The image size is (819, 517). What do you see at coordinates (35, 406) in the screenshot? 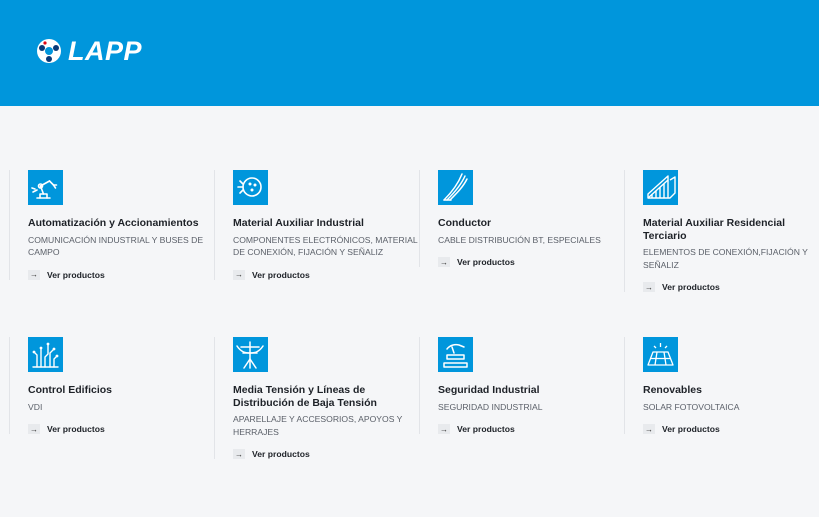
I see `category-description: VDI` at bounding box center [35, 406].